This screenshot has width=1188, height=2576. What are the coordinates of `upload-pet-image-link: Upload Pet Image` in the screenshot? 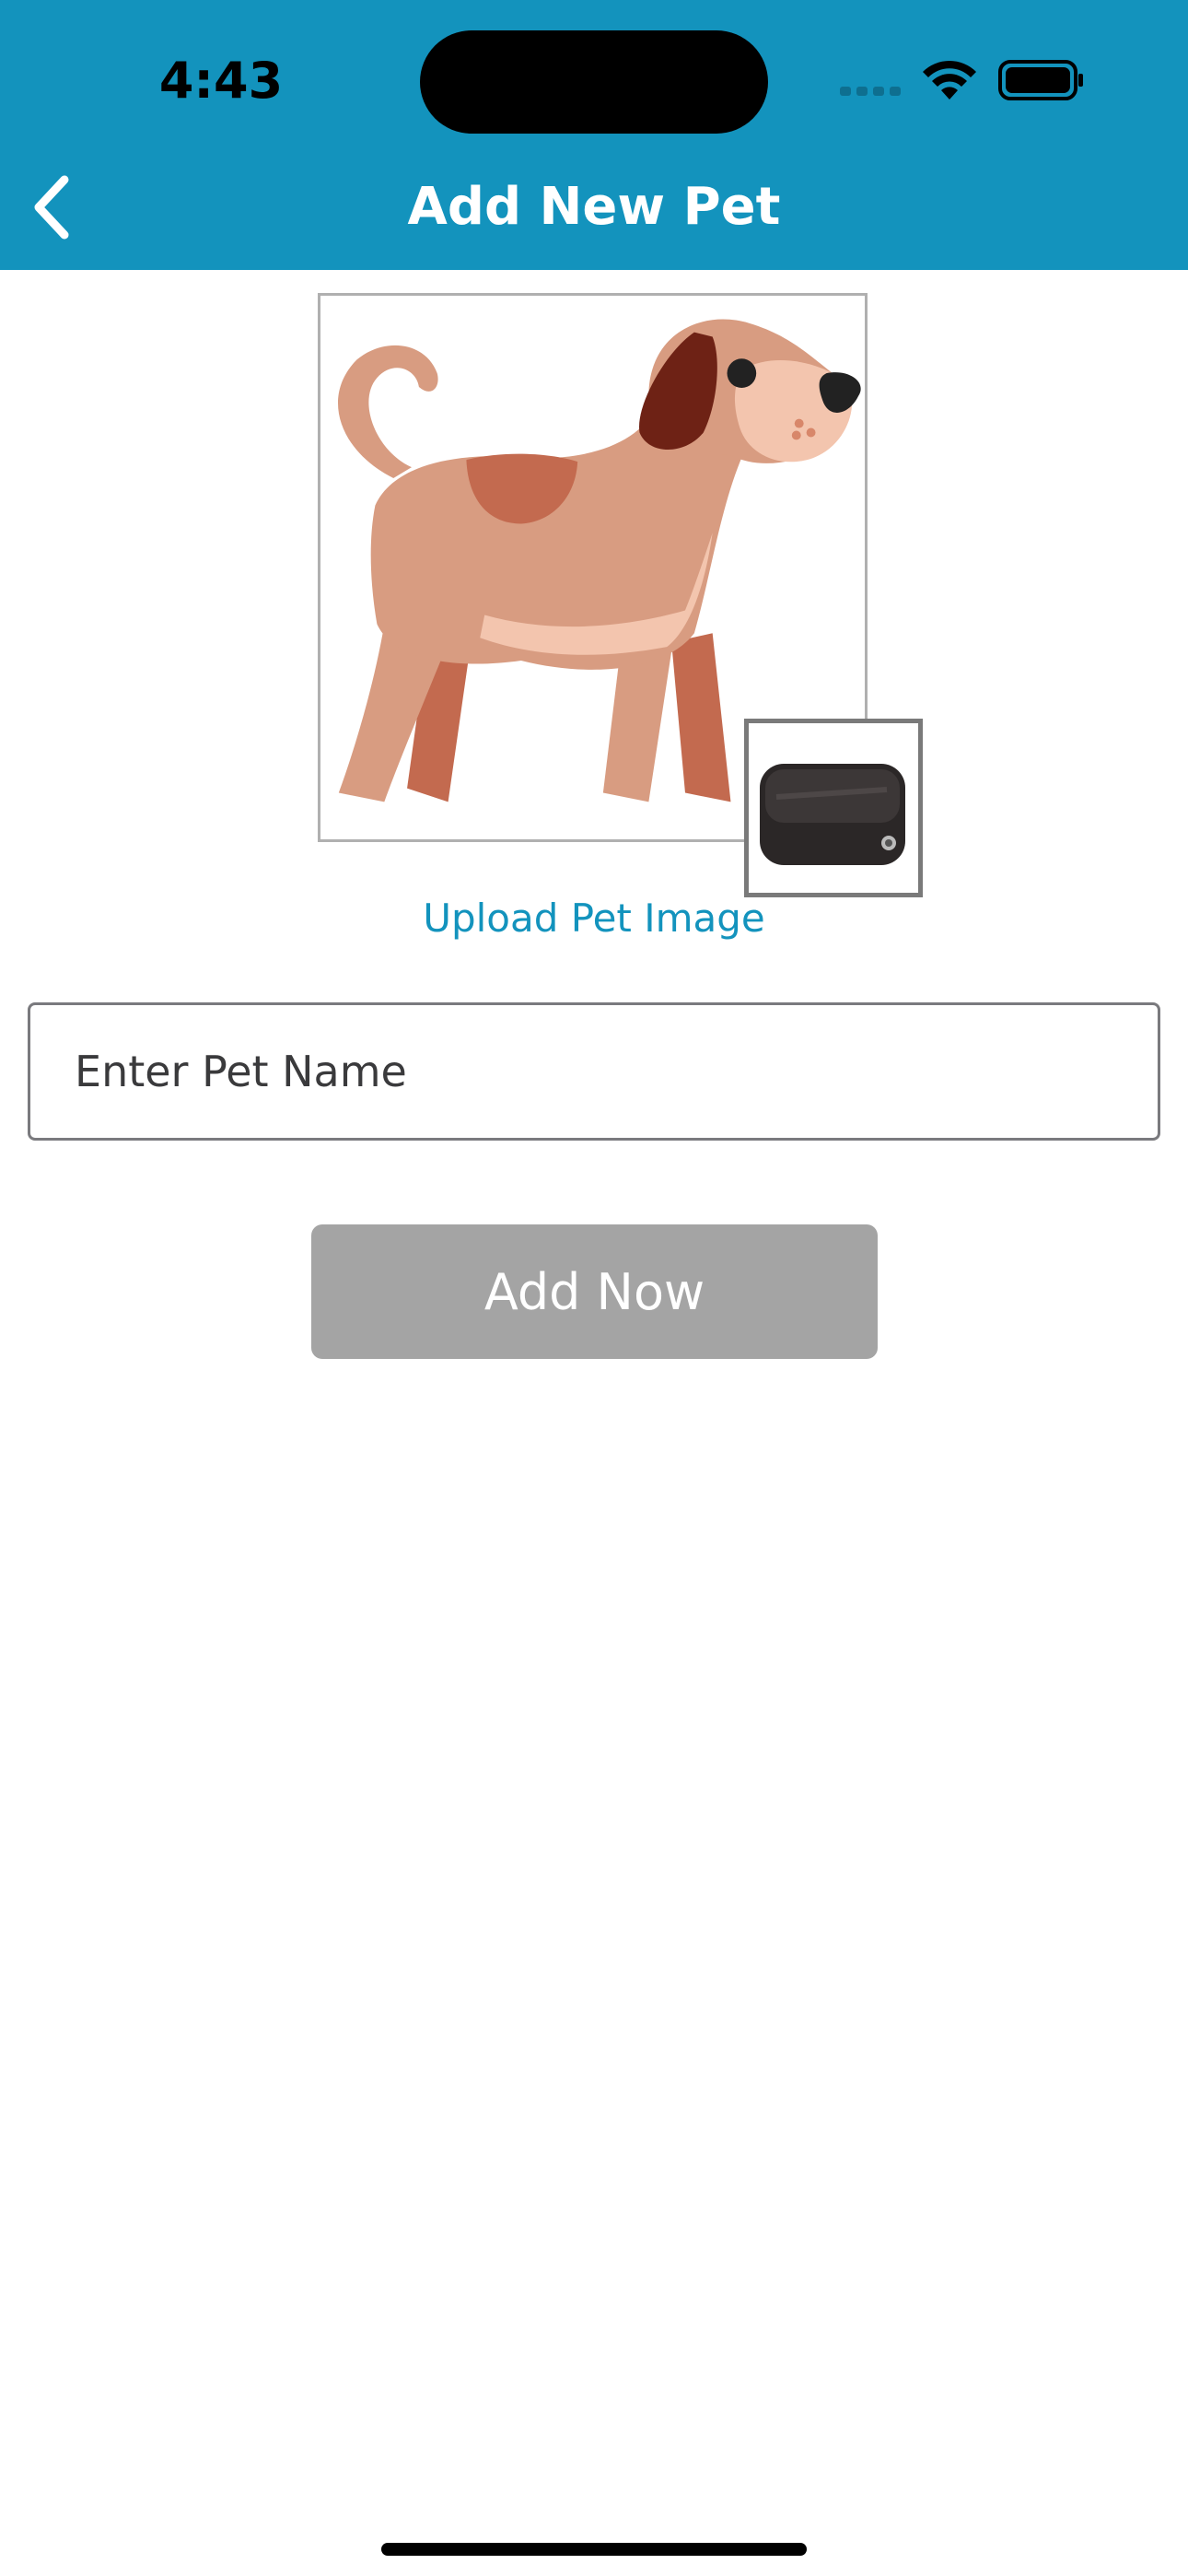 It's located at (594, 918).